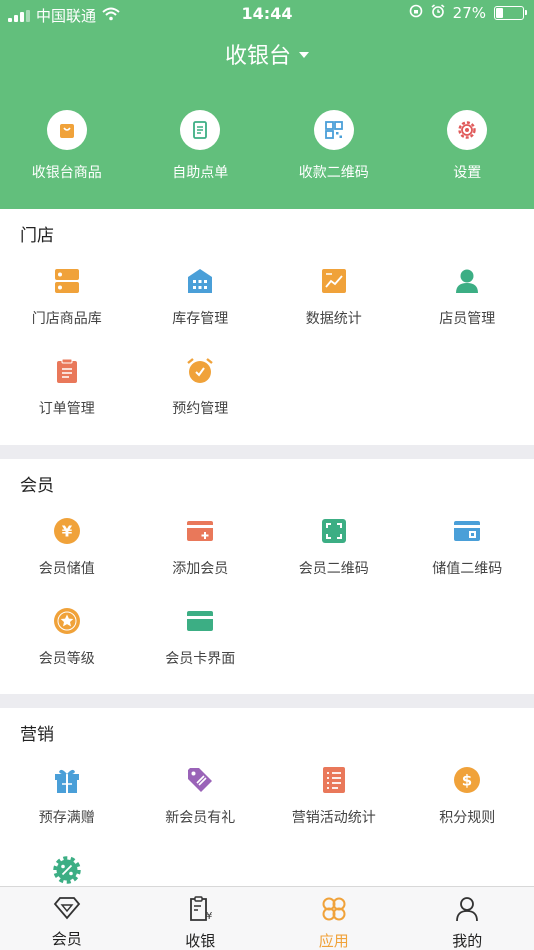  What do you see at coordinates (67, 780) in the screenshot?
I see `gift-icon` at bounding box center [67, 780].